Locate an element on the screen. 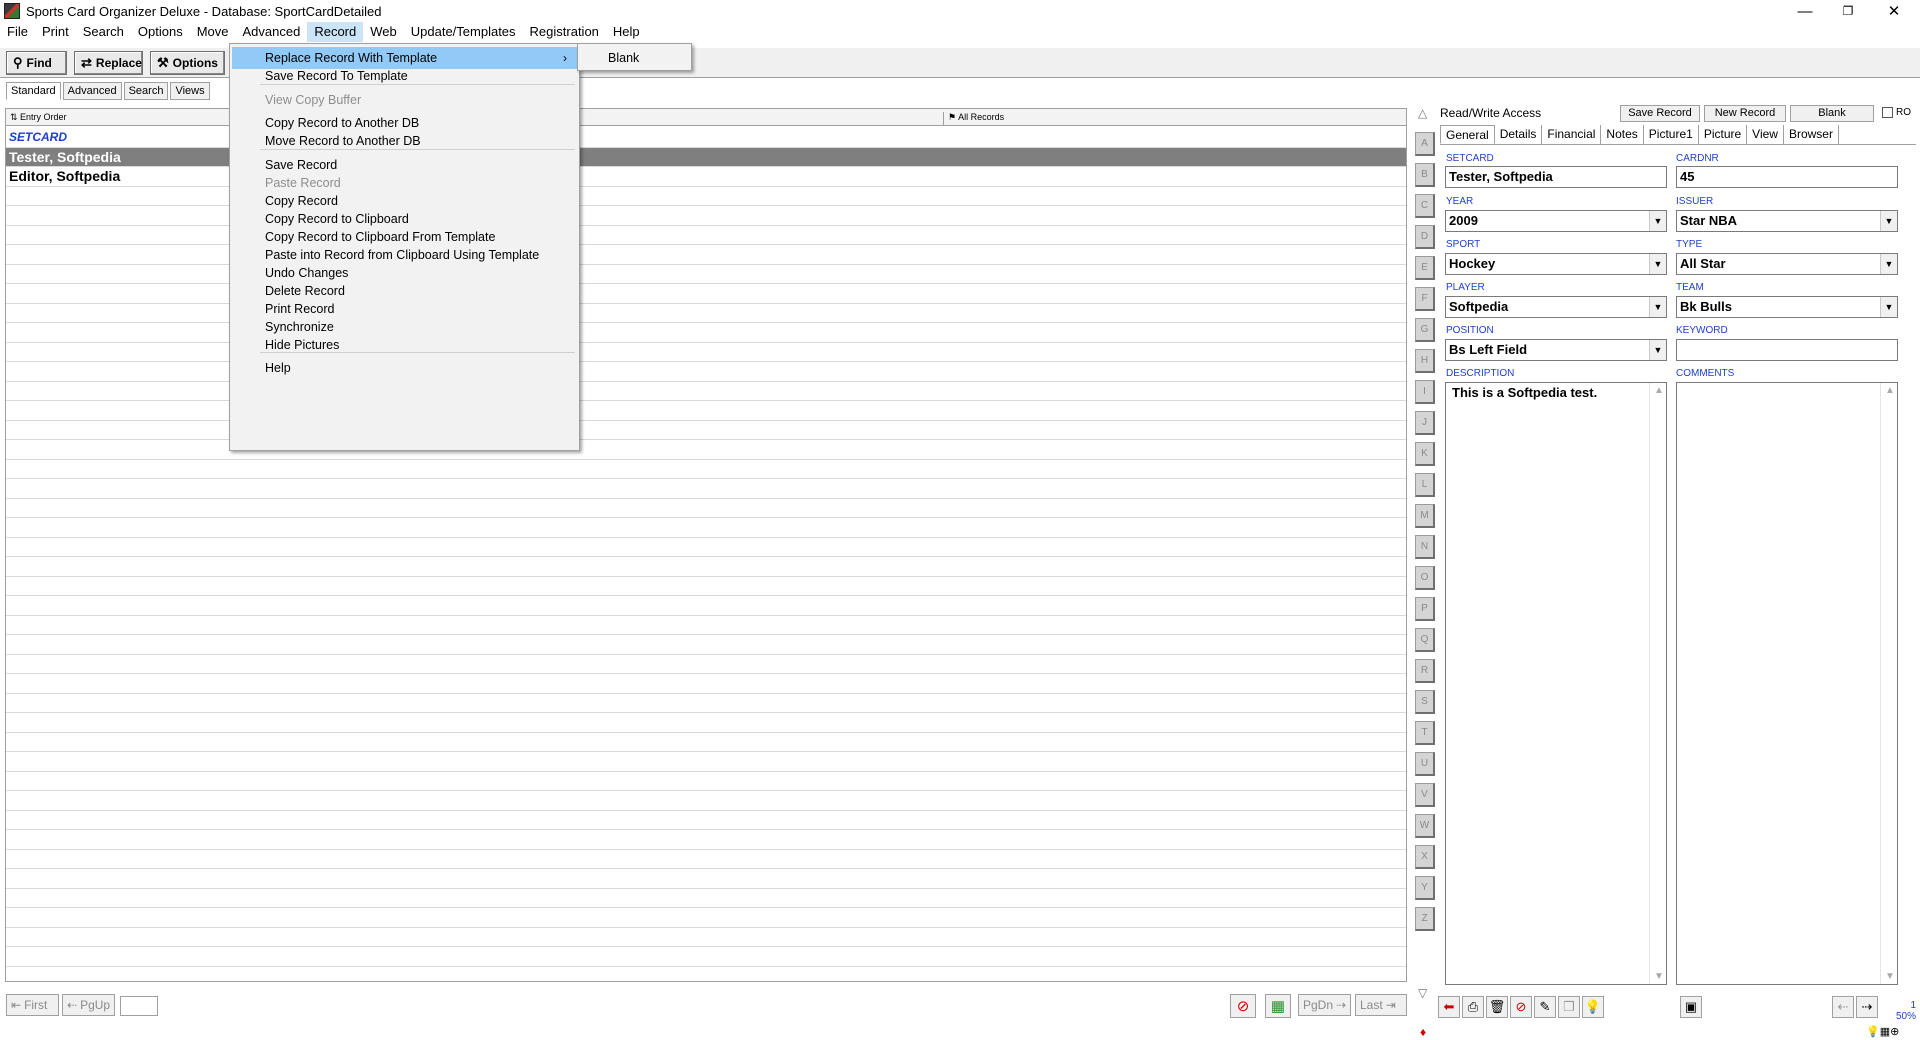 This screenshot has width=1920, height=1040. alpha-button-z: Z is located at coordinates (1425, 919).